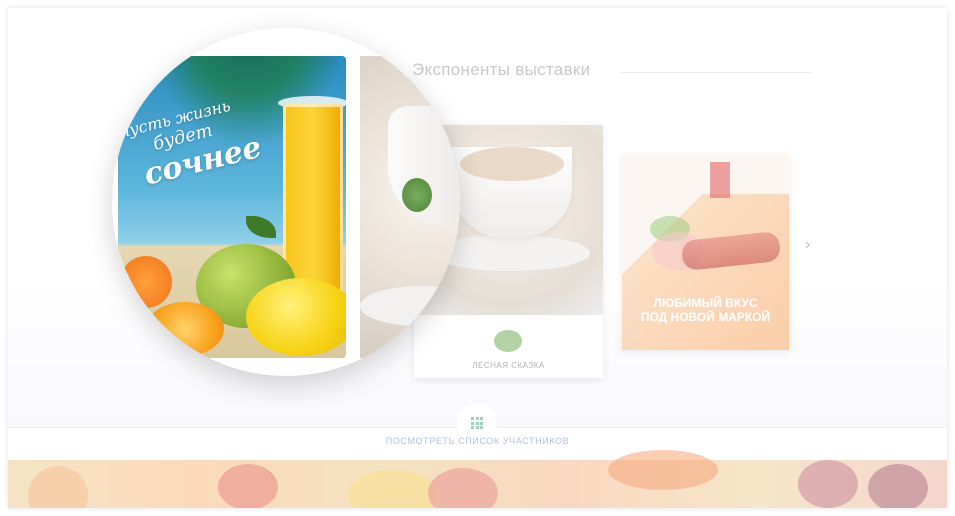 The width and height of the screenshot is (955, 516). I want to click on apple-leaf, so click(261, 227).